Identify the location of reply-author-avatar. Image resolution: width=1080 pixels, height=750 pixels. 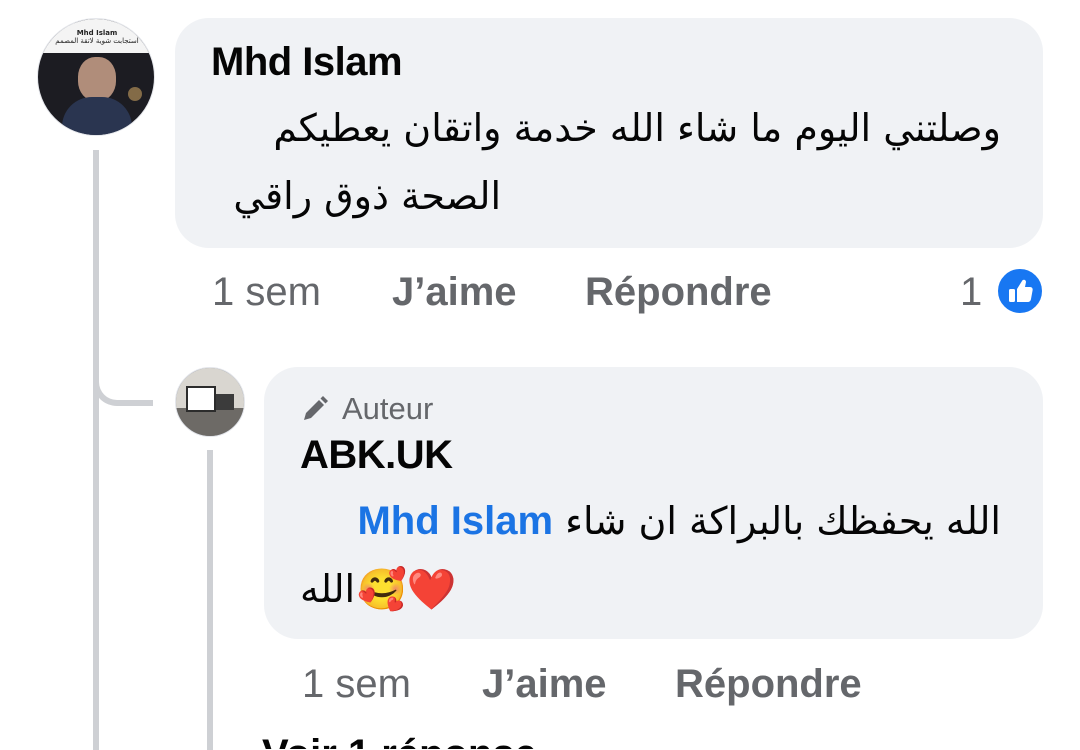
(210, 402).